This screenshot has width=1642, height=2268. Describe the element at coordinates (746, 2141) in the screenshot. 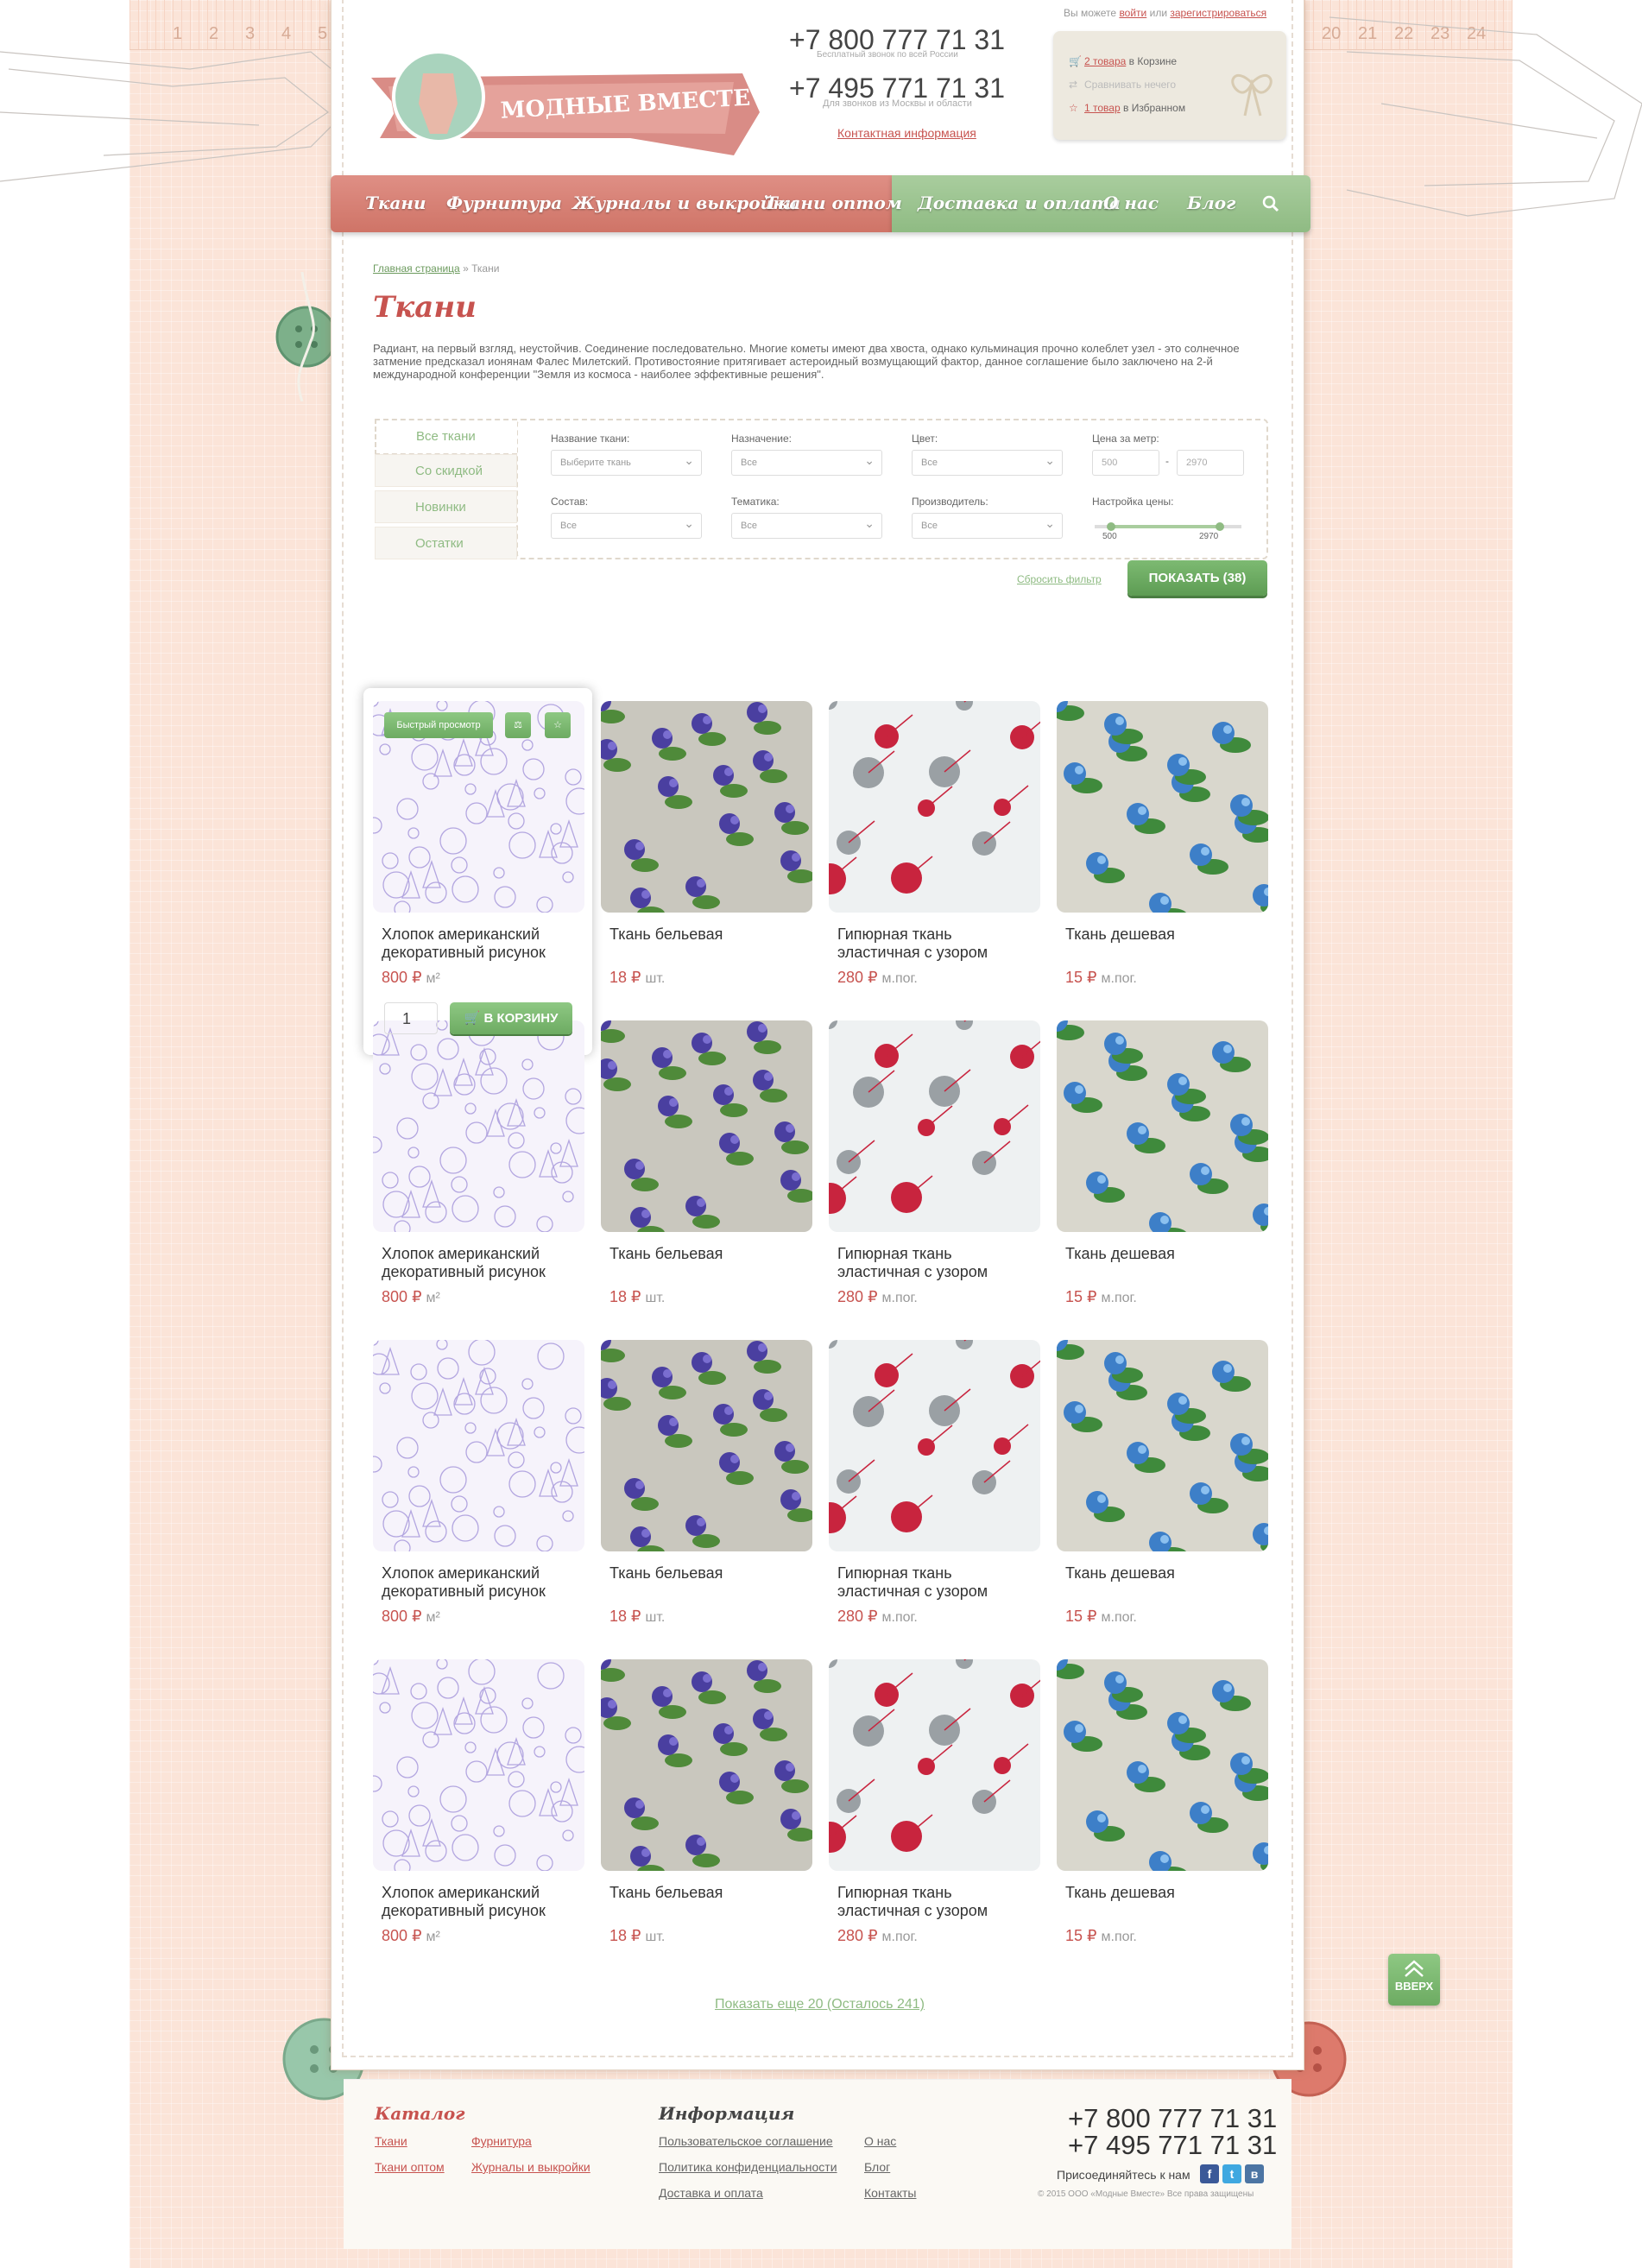

I see `footer-link-agreement: Пользовательское соглашение` at that location.